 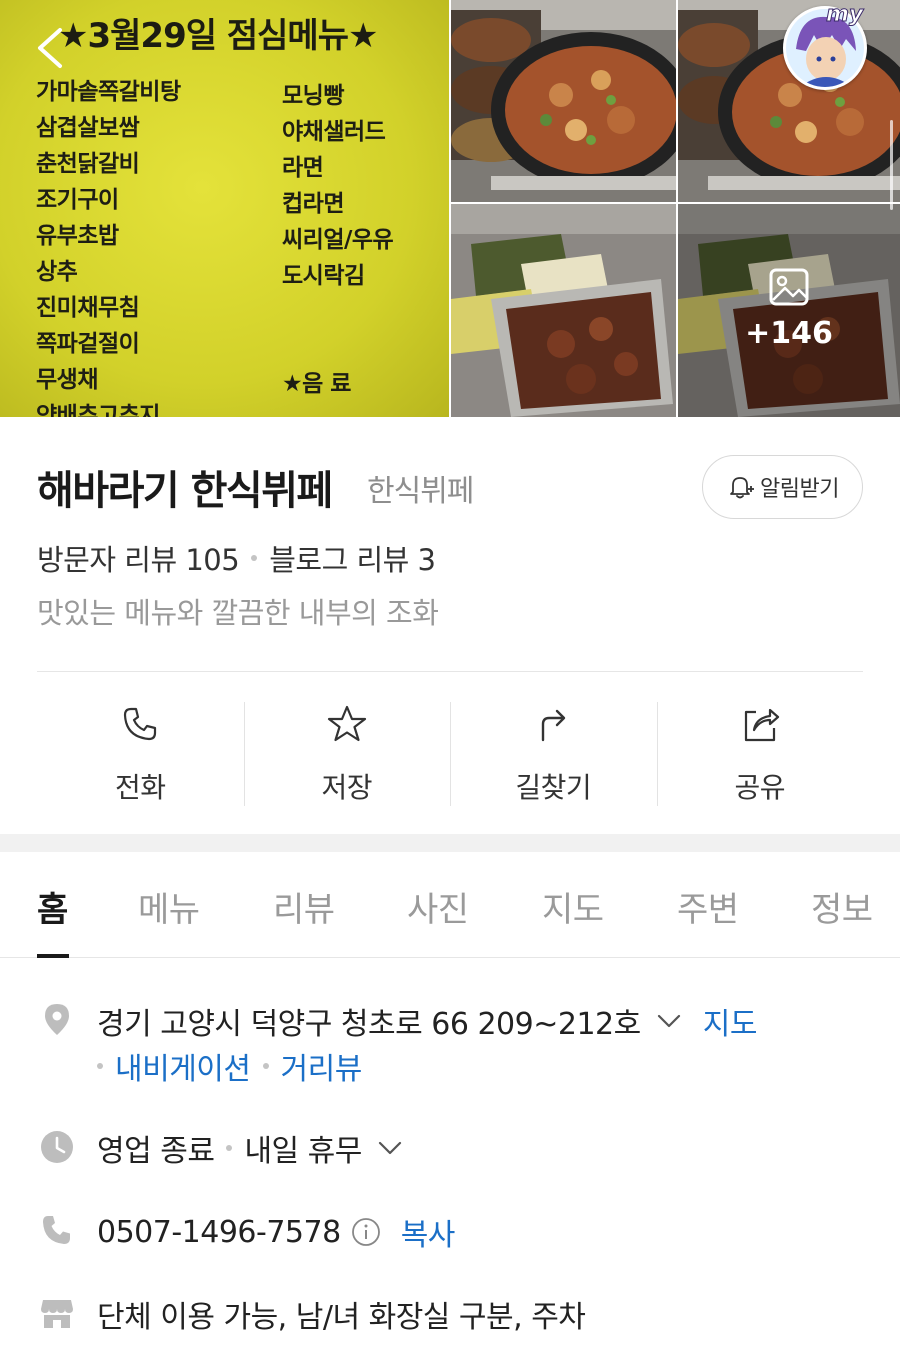 What do you see at coordinates (761, 725) in the screenshot?
I see `share-icon` at bounding box center [761, 725].